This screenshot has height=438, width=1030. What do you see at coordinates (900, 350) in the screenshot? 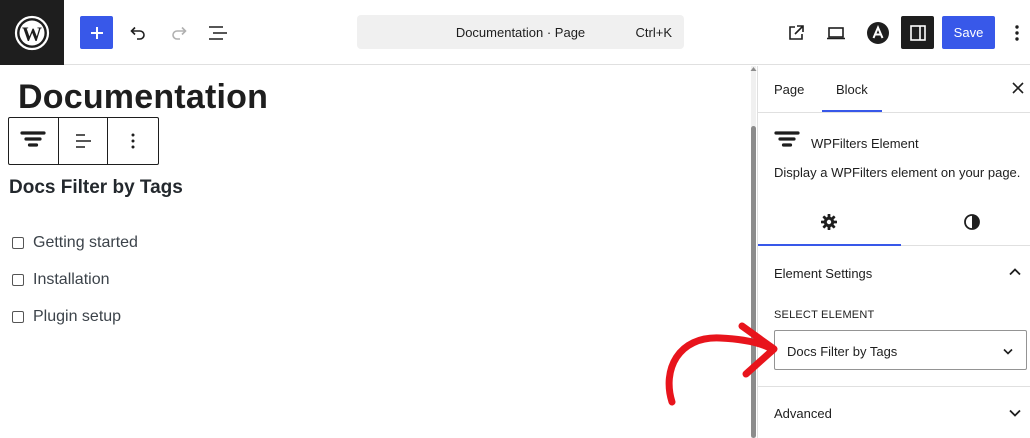
I see `select-element-dropdown: Docs Filter by Tags` at bounding box center [900, 350].